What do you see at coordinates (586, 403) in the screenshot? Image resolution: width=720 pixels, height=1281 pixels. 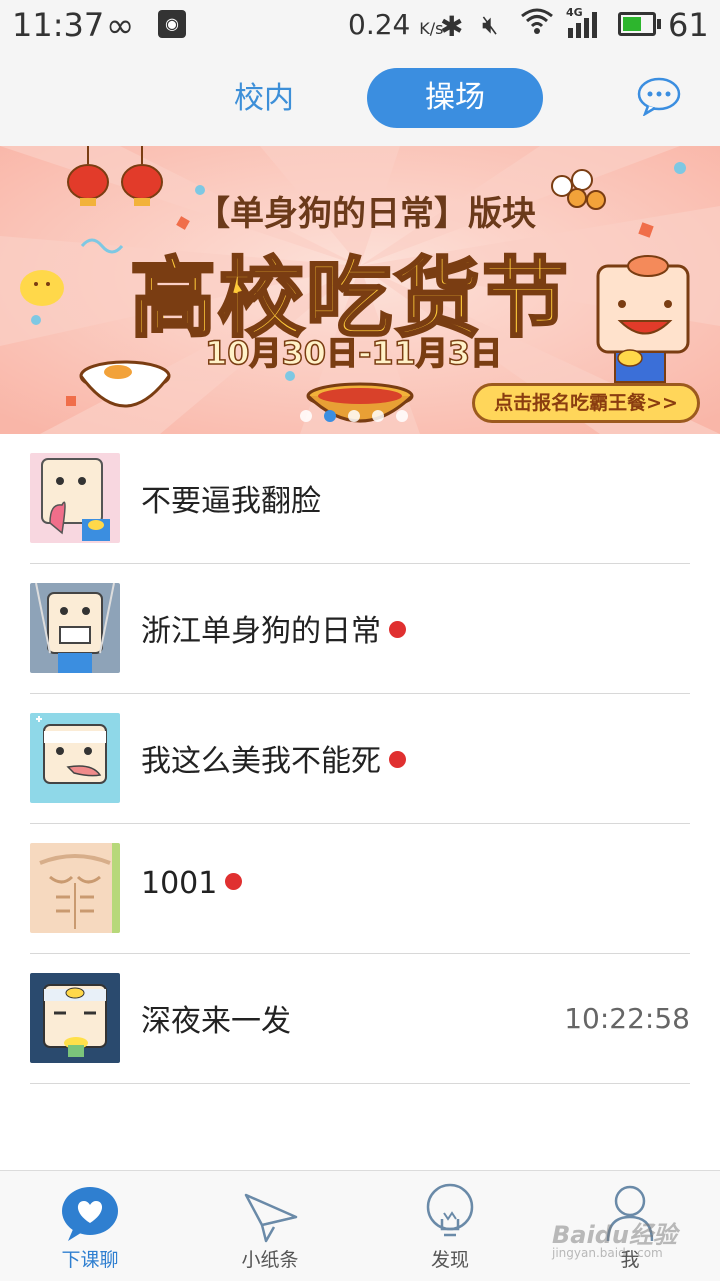 I see `banner-signup-button: 点击报名吃霸王餐>>` at bounding box center [586, 403].